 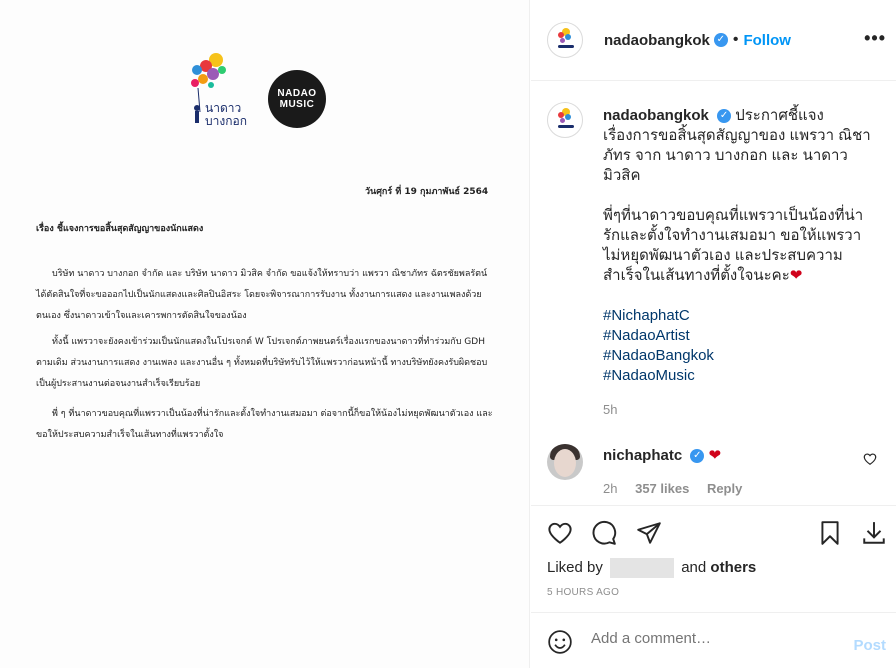 I want to click on post-comment-button: Post, so click(x=869, y=645).